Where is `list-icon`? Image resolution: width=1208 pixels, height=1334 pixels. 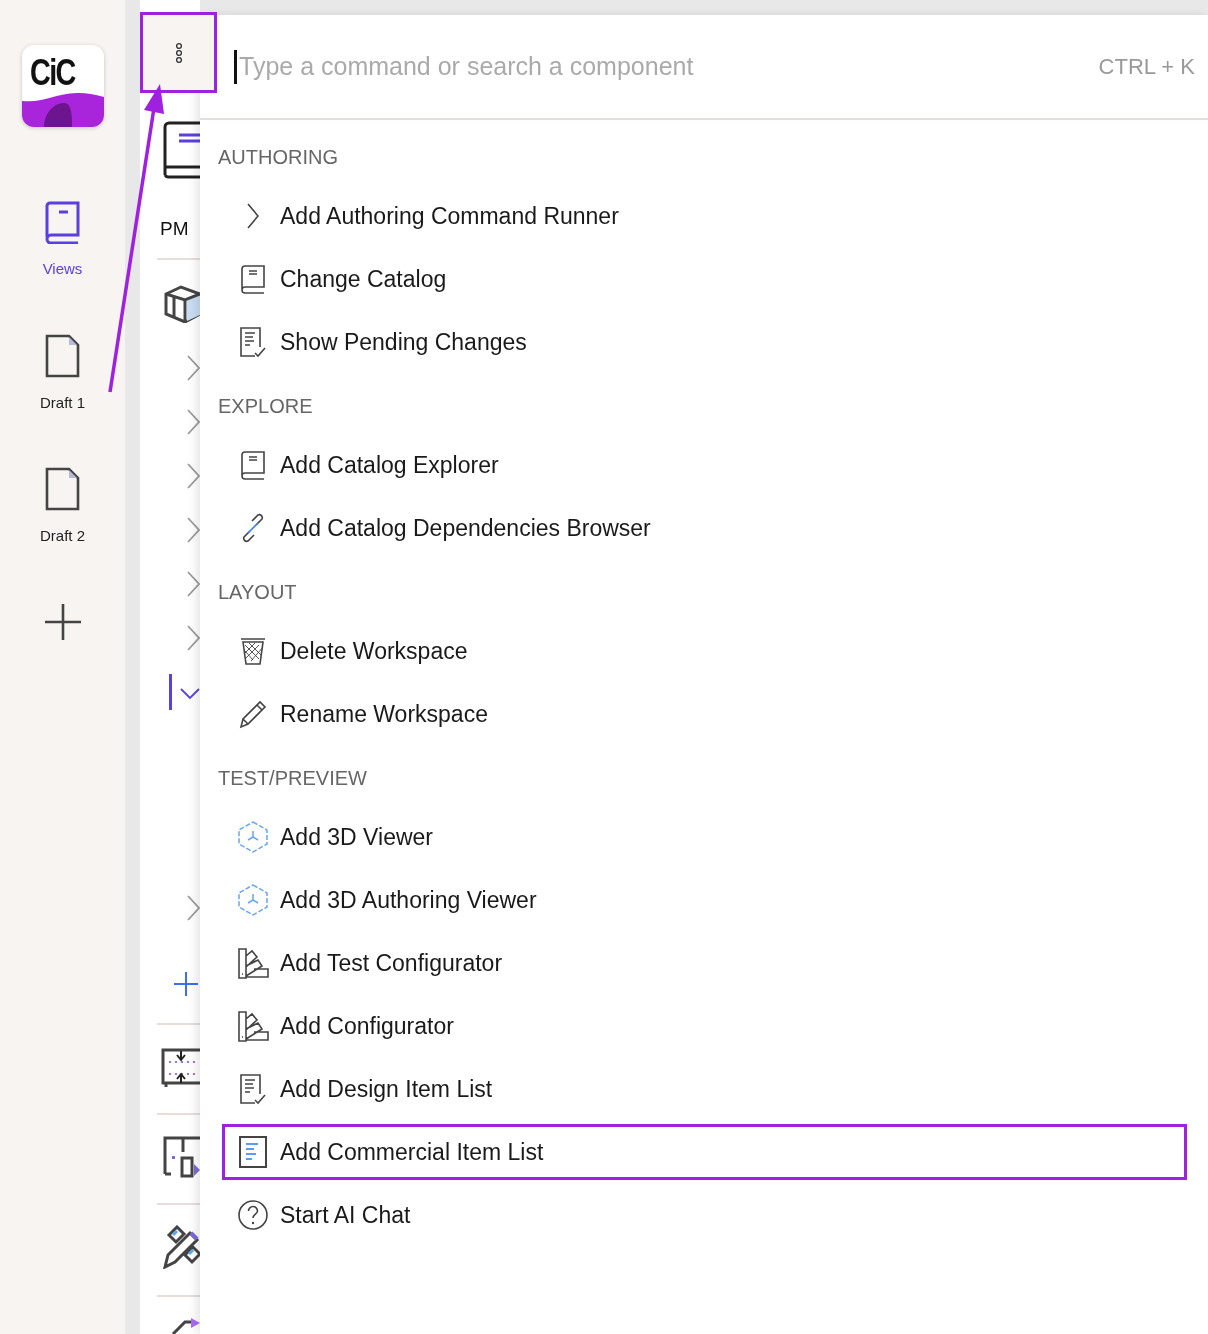 list-icon is located at coordinates (253, 1152).